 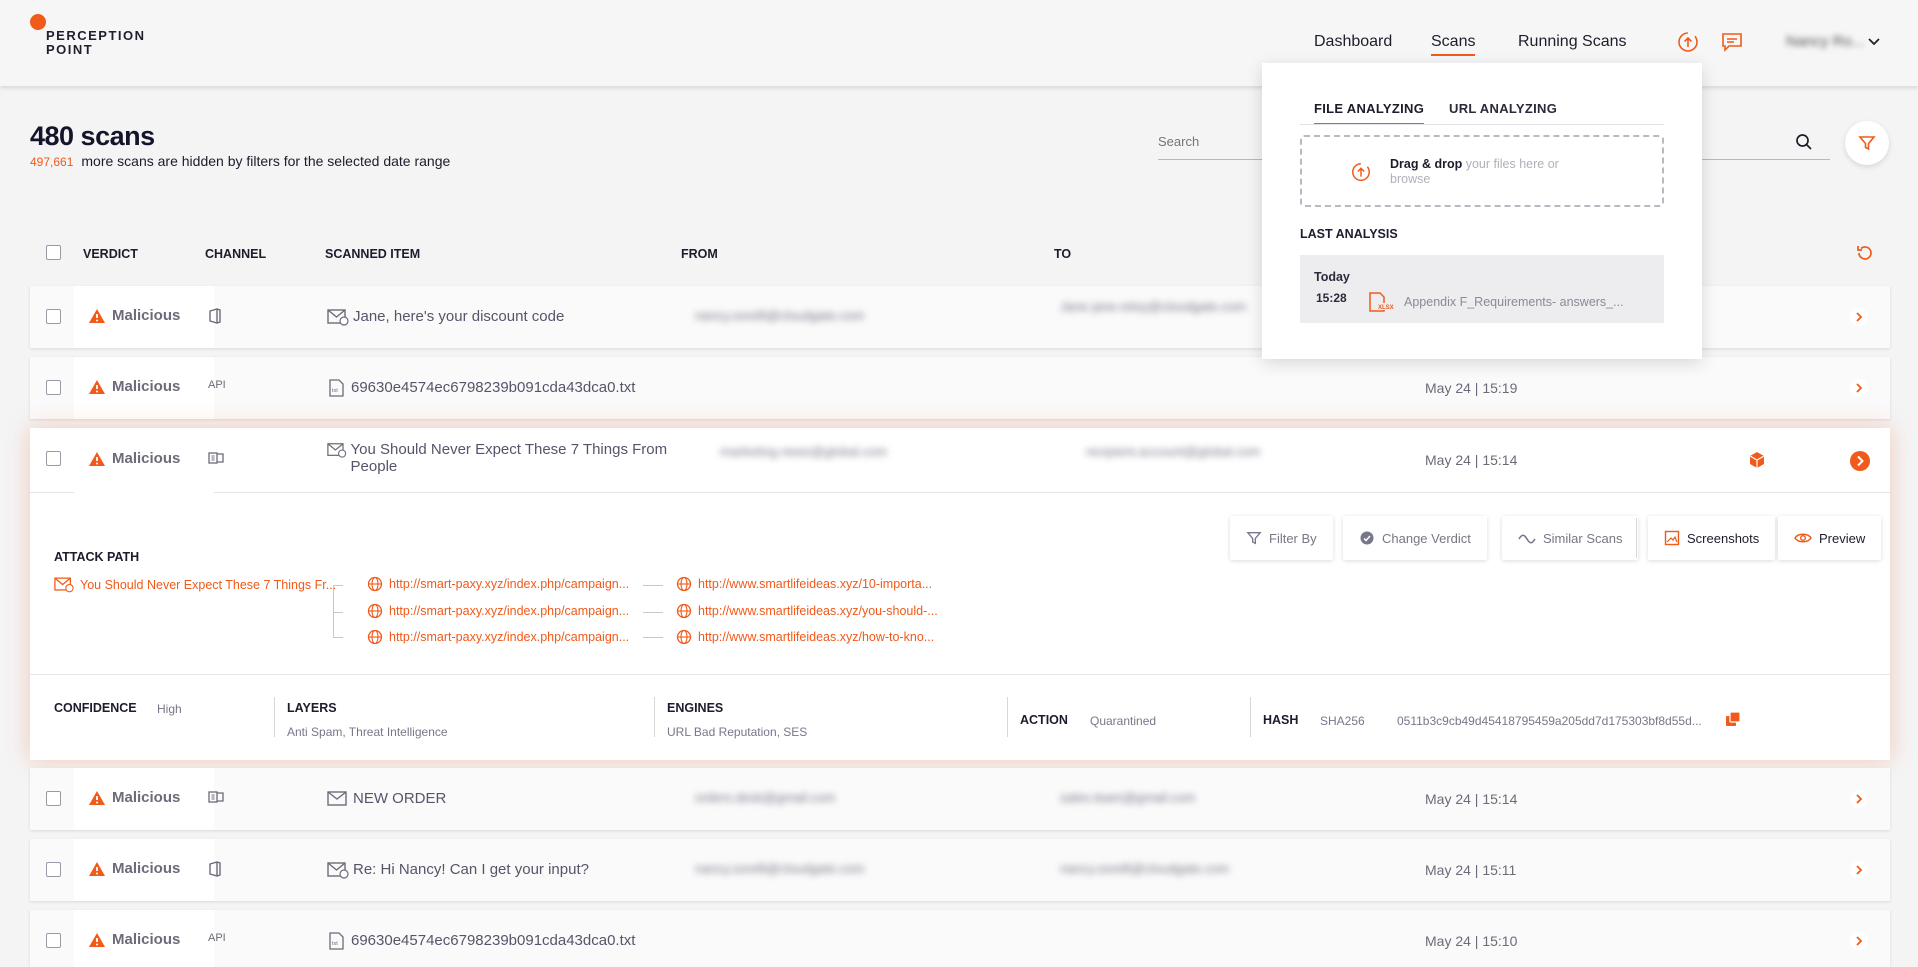 I want to click on page-title: 480 scans, so click(x=92, y=136).